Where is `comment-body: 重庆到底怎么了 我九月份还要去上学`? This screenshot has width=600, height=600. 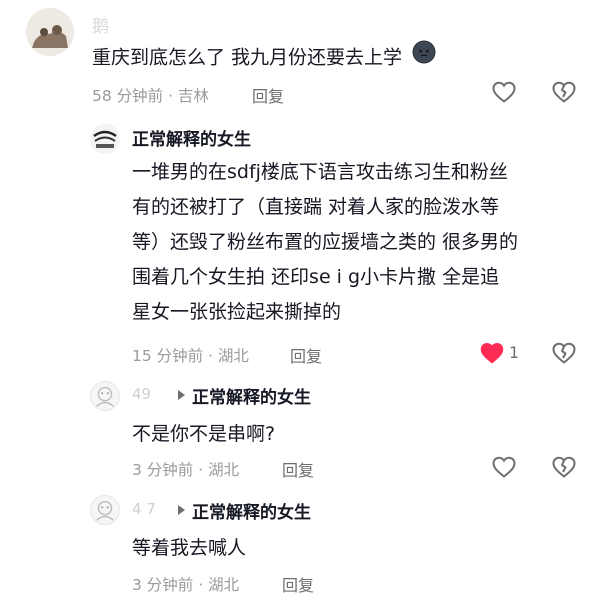 comment-body: 重庆到底怎么了 我九月份还要去上学 is located at coordinates (247, 57).